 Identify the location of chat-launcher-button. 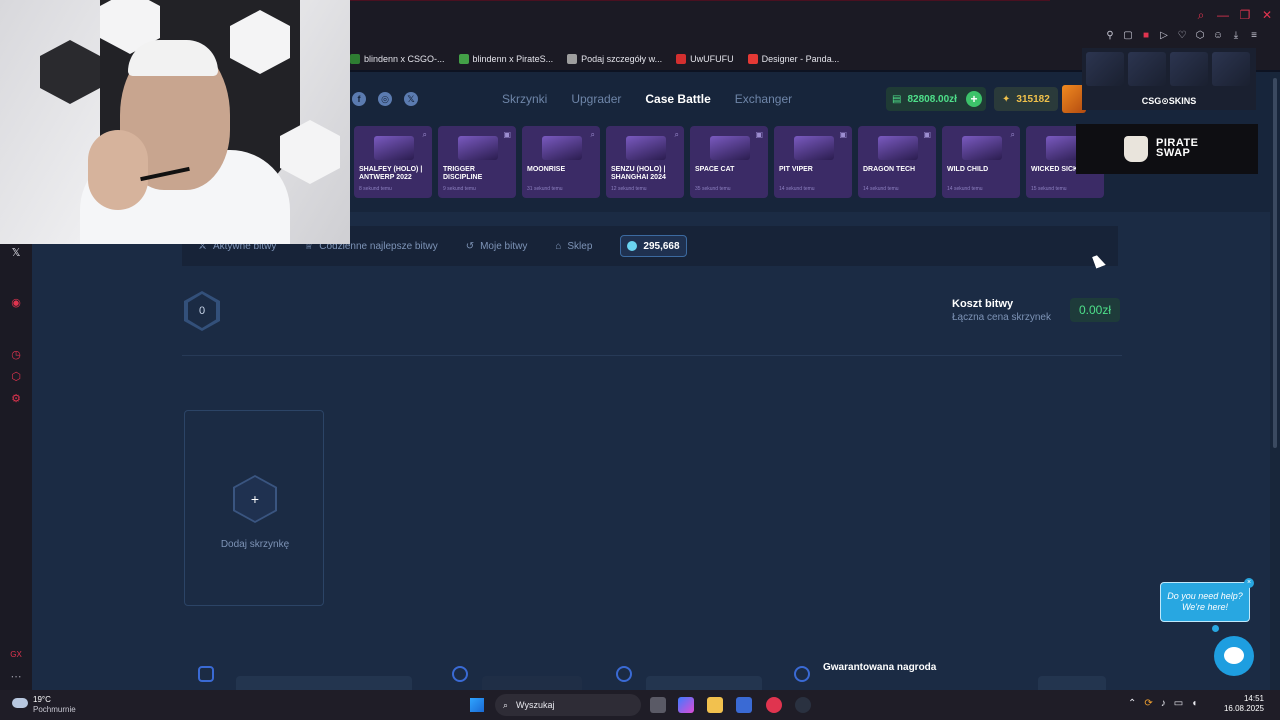
(1234, 656).